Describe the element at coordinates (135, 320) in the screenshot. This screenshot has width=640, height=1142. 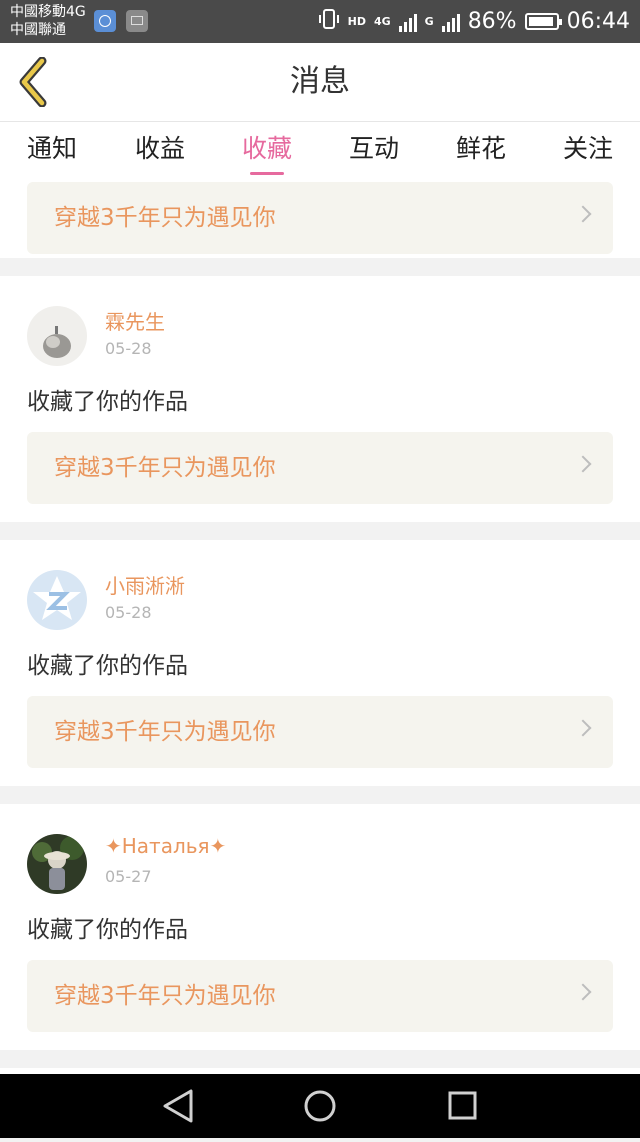
I see `username: 霖先生` at that location.